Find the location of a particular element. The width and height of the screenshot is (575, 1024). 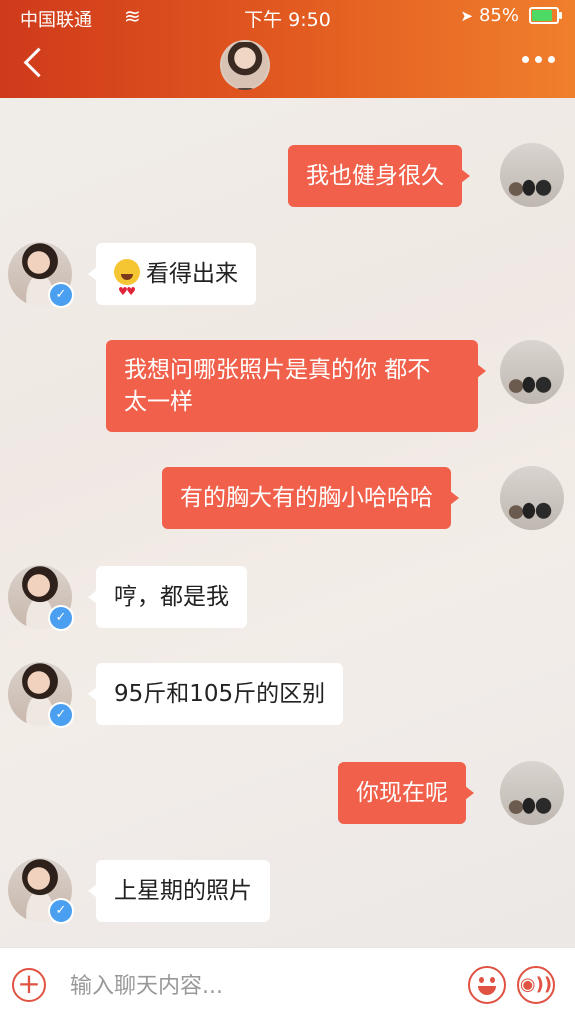

message-bubble-outgoing: 有的胸大有的胸小哈哈哈 is located at coordinates (310, 498).